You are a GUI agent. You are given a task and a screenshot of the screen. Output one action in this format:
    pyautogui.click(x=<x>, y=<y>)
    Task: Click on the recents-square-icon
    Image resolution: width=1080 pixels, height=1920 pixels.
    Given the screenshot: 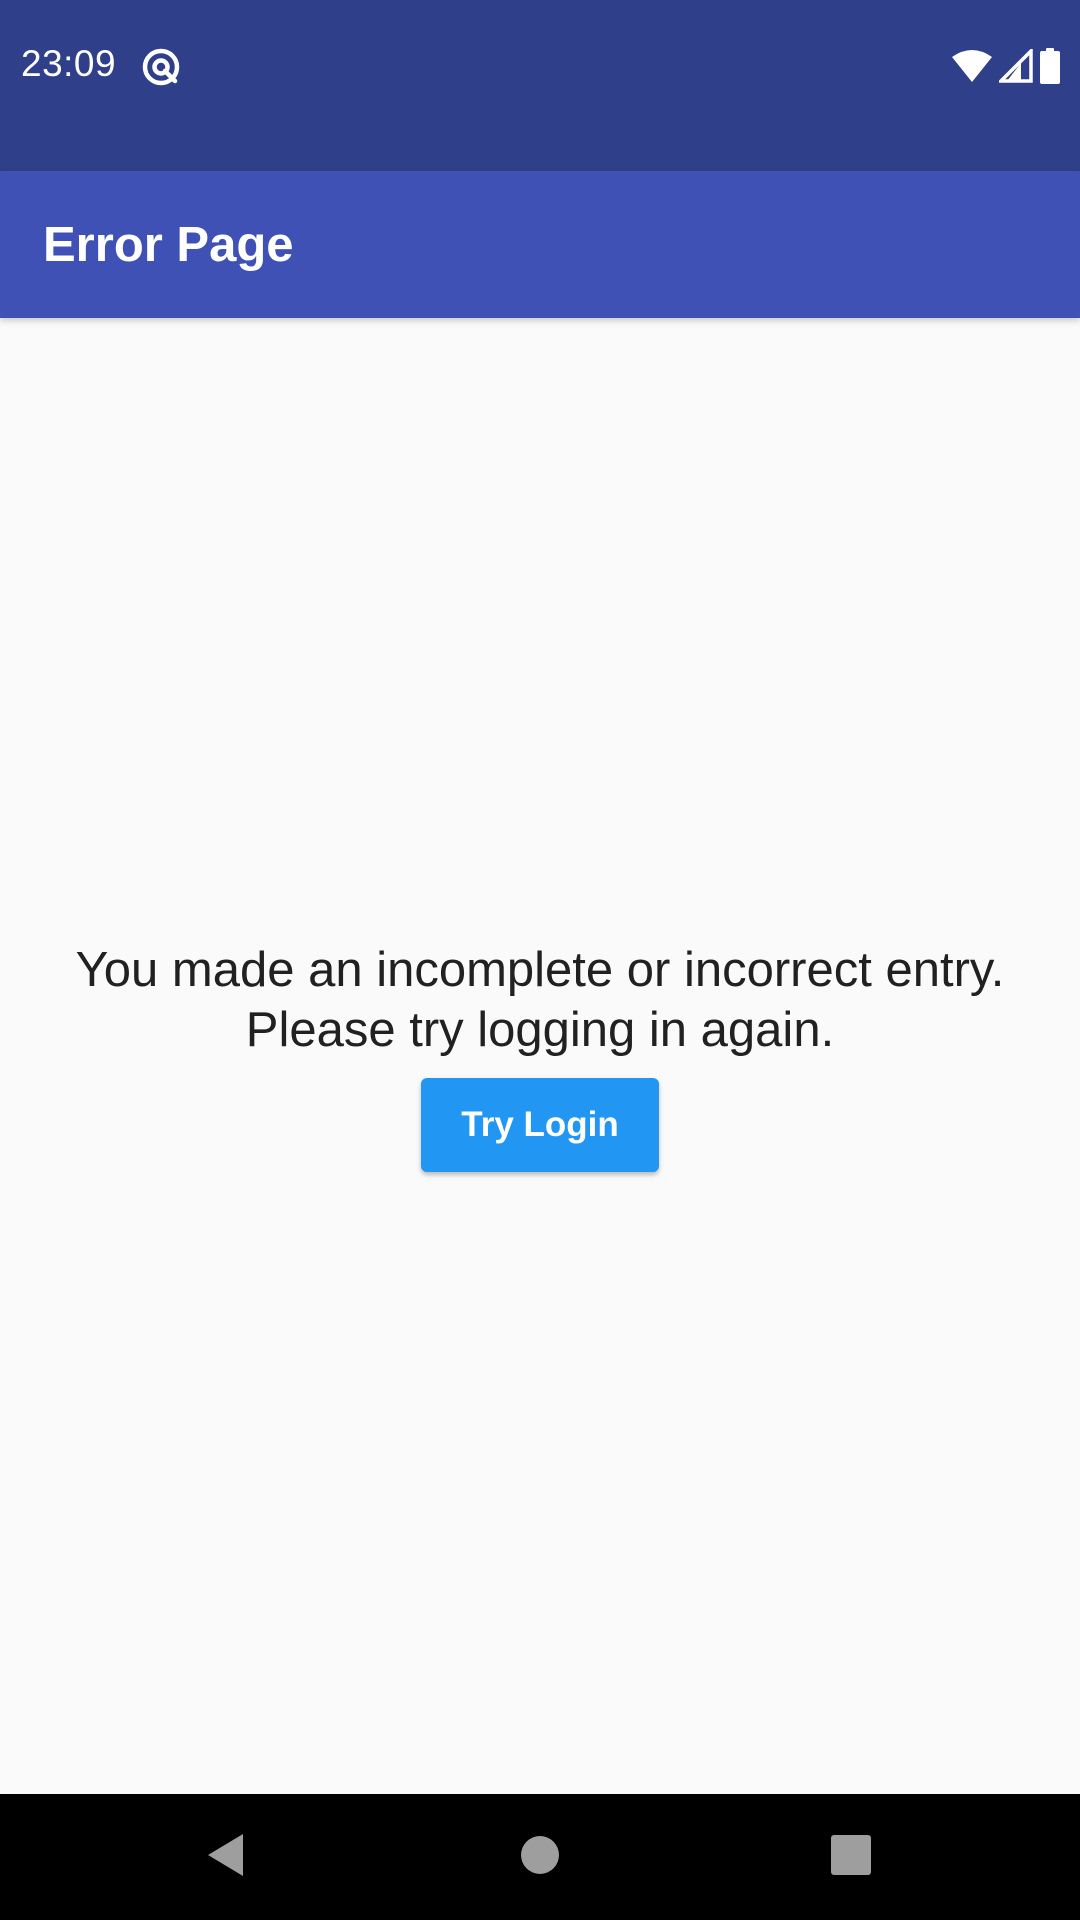 What is the action you would take?
    pyautogui.click(x=851, y=1857)
    